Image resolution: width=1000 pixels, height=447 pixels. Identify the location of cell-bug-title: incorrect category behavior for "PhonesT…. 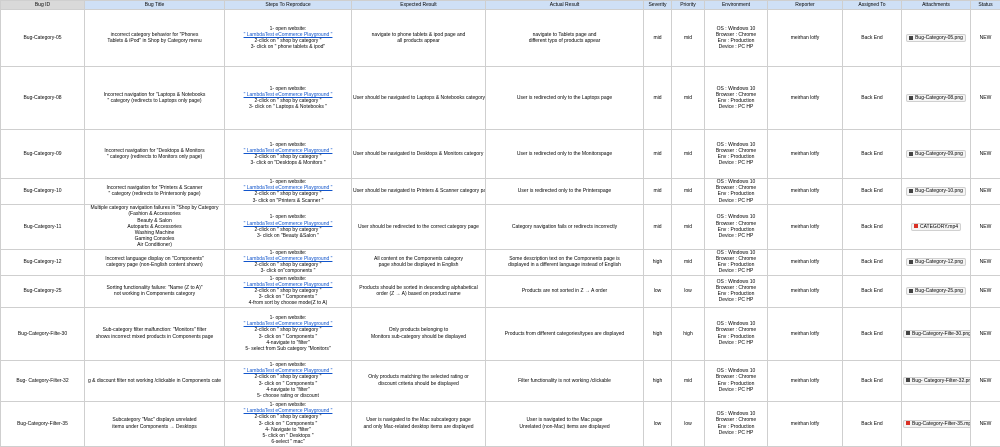
(155, 38).